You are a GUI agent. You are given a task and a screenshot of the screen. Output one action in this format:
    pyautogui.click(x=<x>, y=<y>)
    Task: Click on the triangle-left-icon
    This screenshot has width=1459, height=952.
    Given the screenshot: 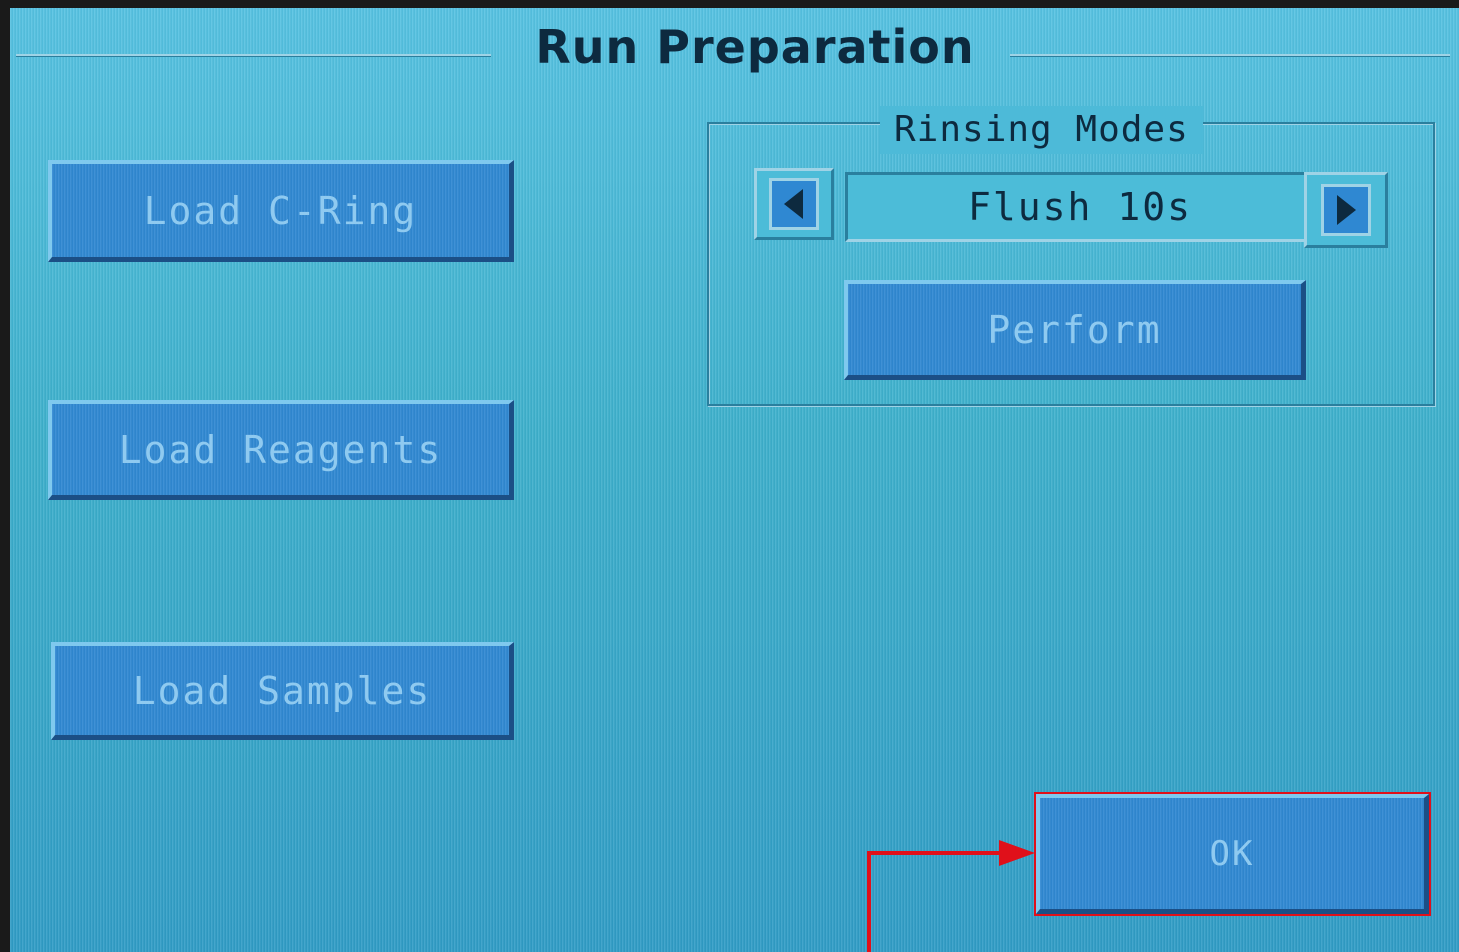 What is the action you would take?
    pyautogui.click(x=793, y=204)
    